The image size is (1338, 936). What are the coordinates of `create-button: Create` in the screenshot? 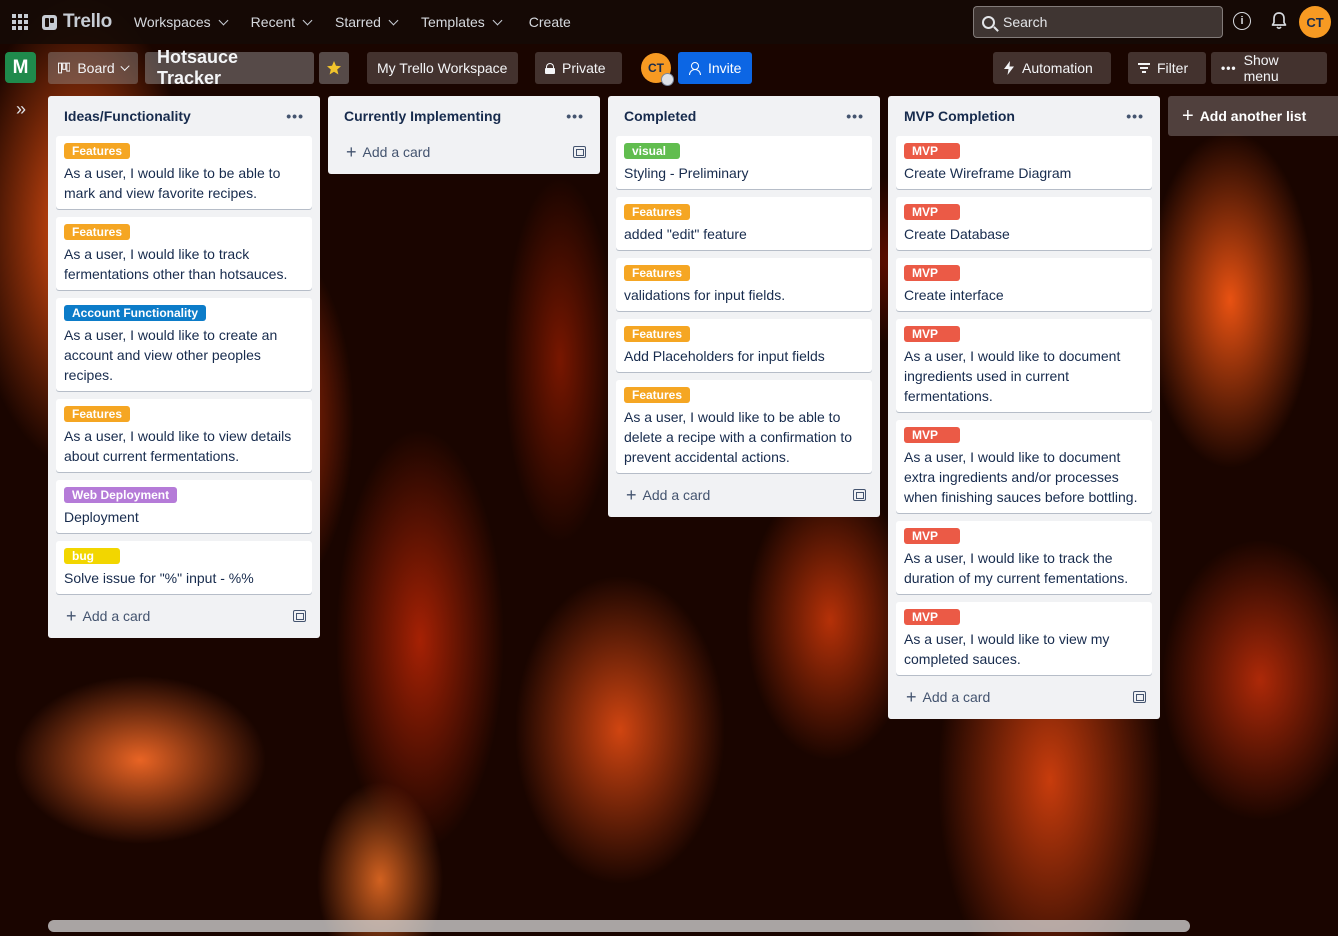 It's located at (550, 22).